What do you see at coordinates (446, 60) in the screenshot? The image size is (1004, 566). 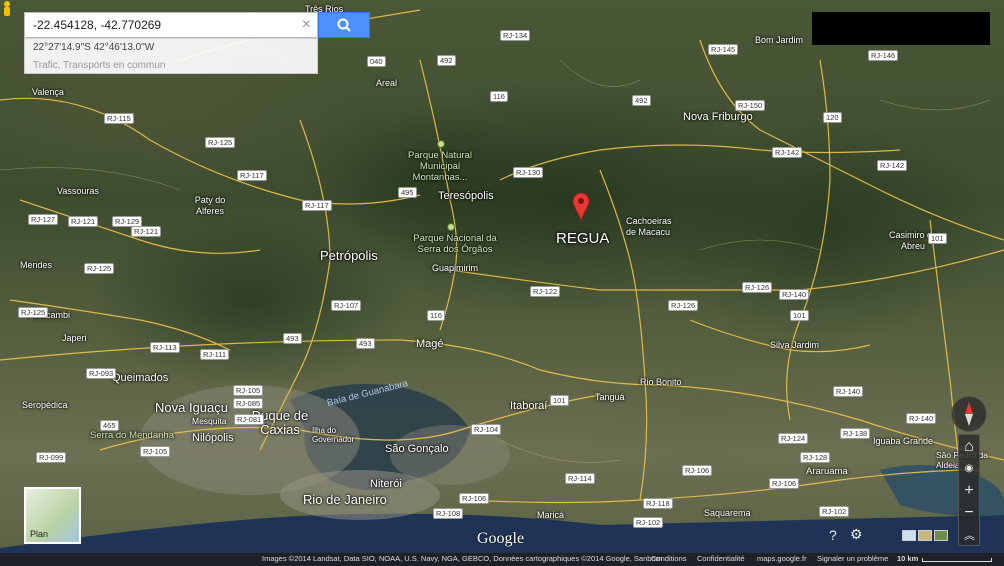 I see `road-shield: 492` at bounding box center [446, 60].